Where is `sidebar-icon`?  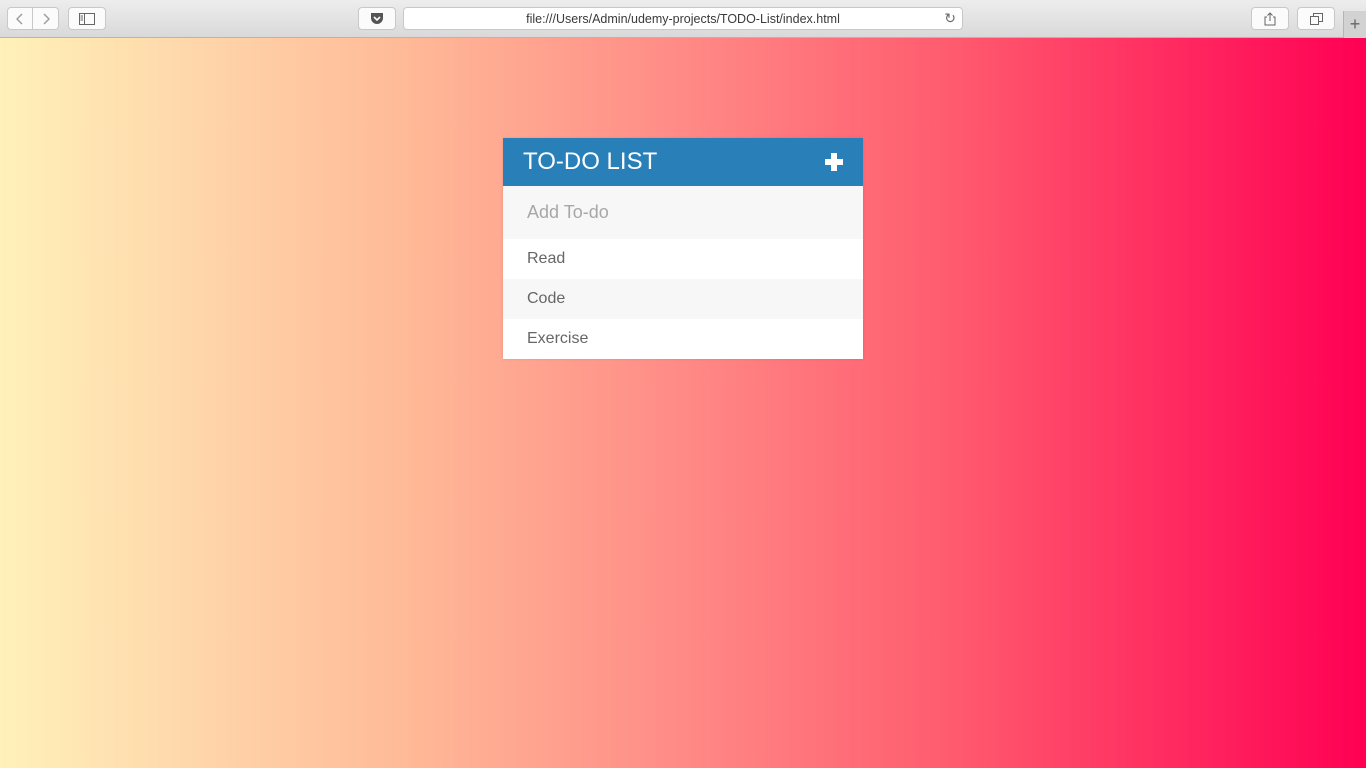
sidebar-icon is located at coordinates (87, 18).